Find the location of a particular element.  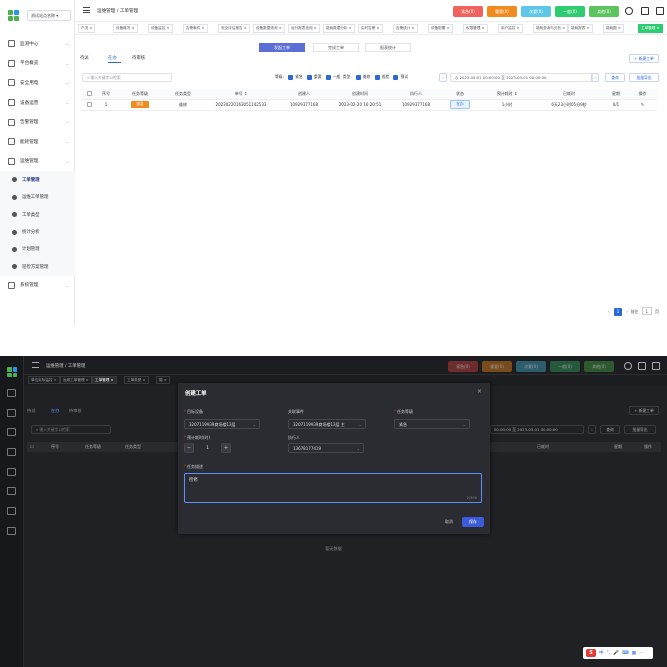

description-textarea: 检修 2/300 is located at coordinates (333, 488).